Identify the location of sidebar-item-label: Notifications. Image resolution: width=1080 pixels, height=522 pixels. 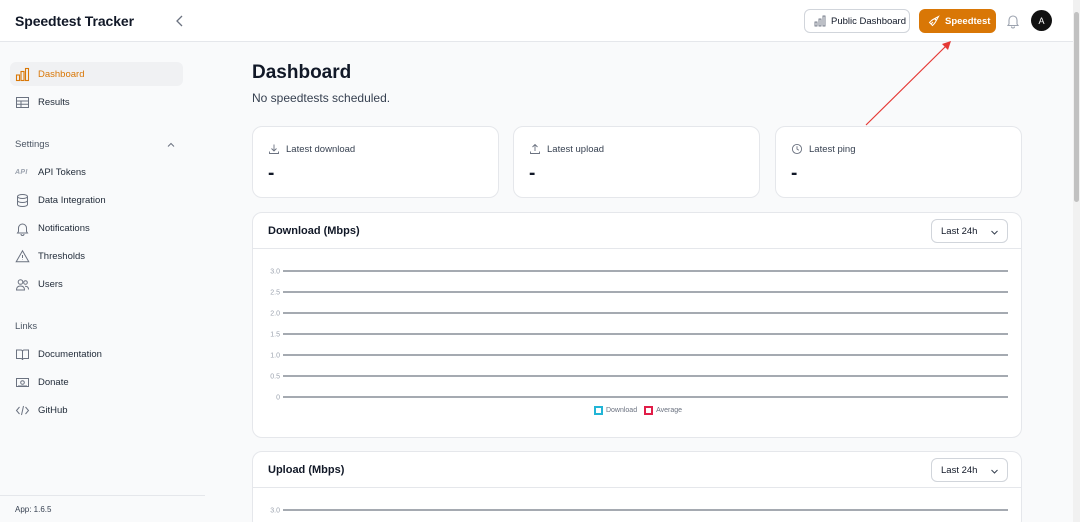
(64, 228).